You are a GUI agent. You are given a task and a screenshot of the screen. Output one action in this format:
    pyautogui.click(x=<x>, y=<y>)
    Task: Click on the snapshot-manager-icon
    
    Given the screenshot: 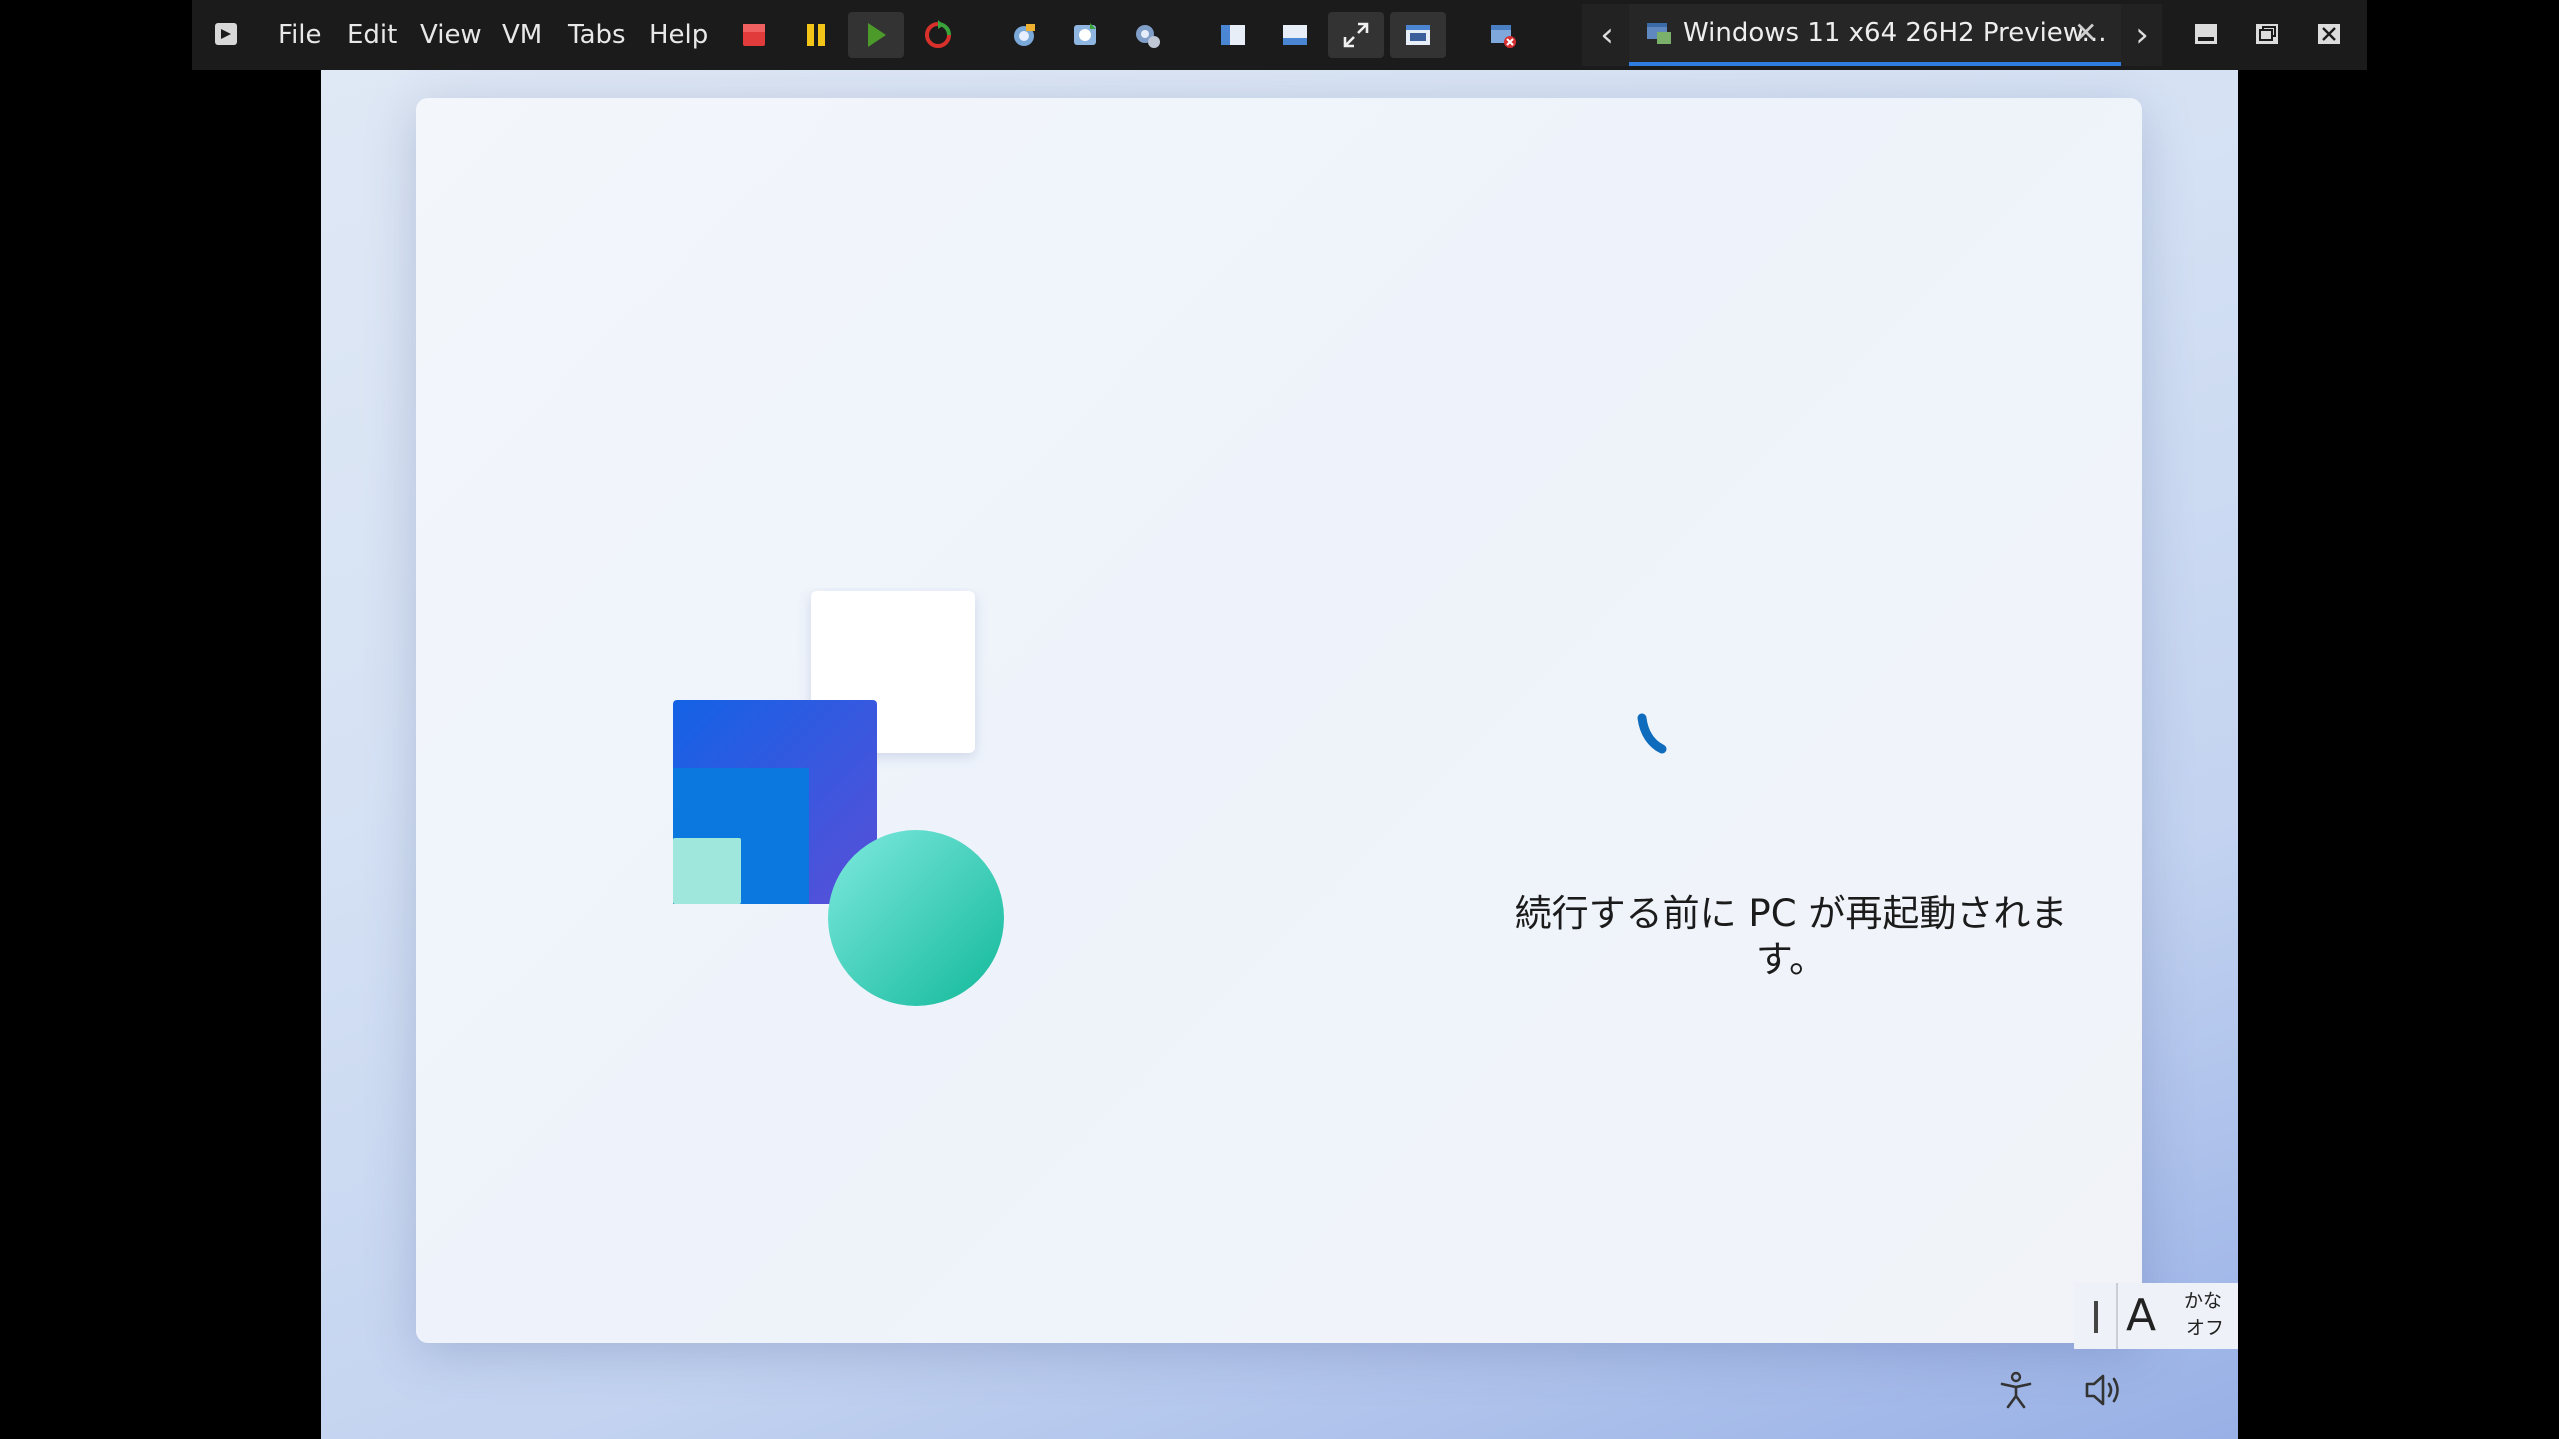 What is the action you would take?
    pyautogui.click(x=1147, y=35)
    